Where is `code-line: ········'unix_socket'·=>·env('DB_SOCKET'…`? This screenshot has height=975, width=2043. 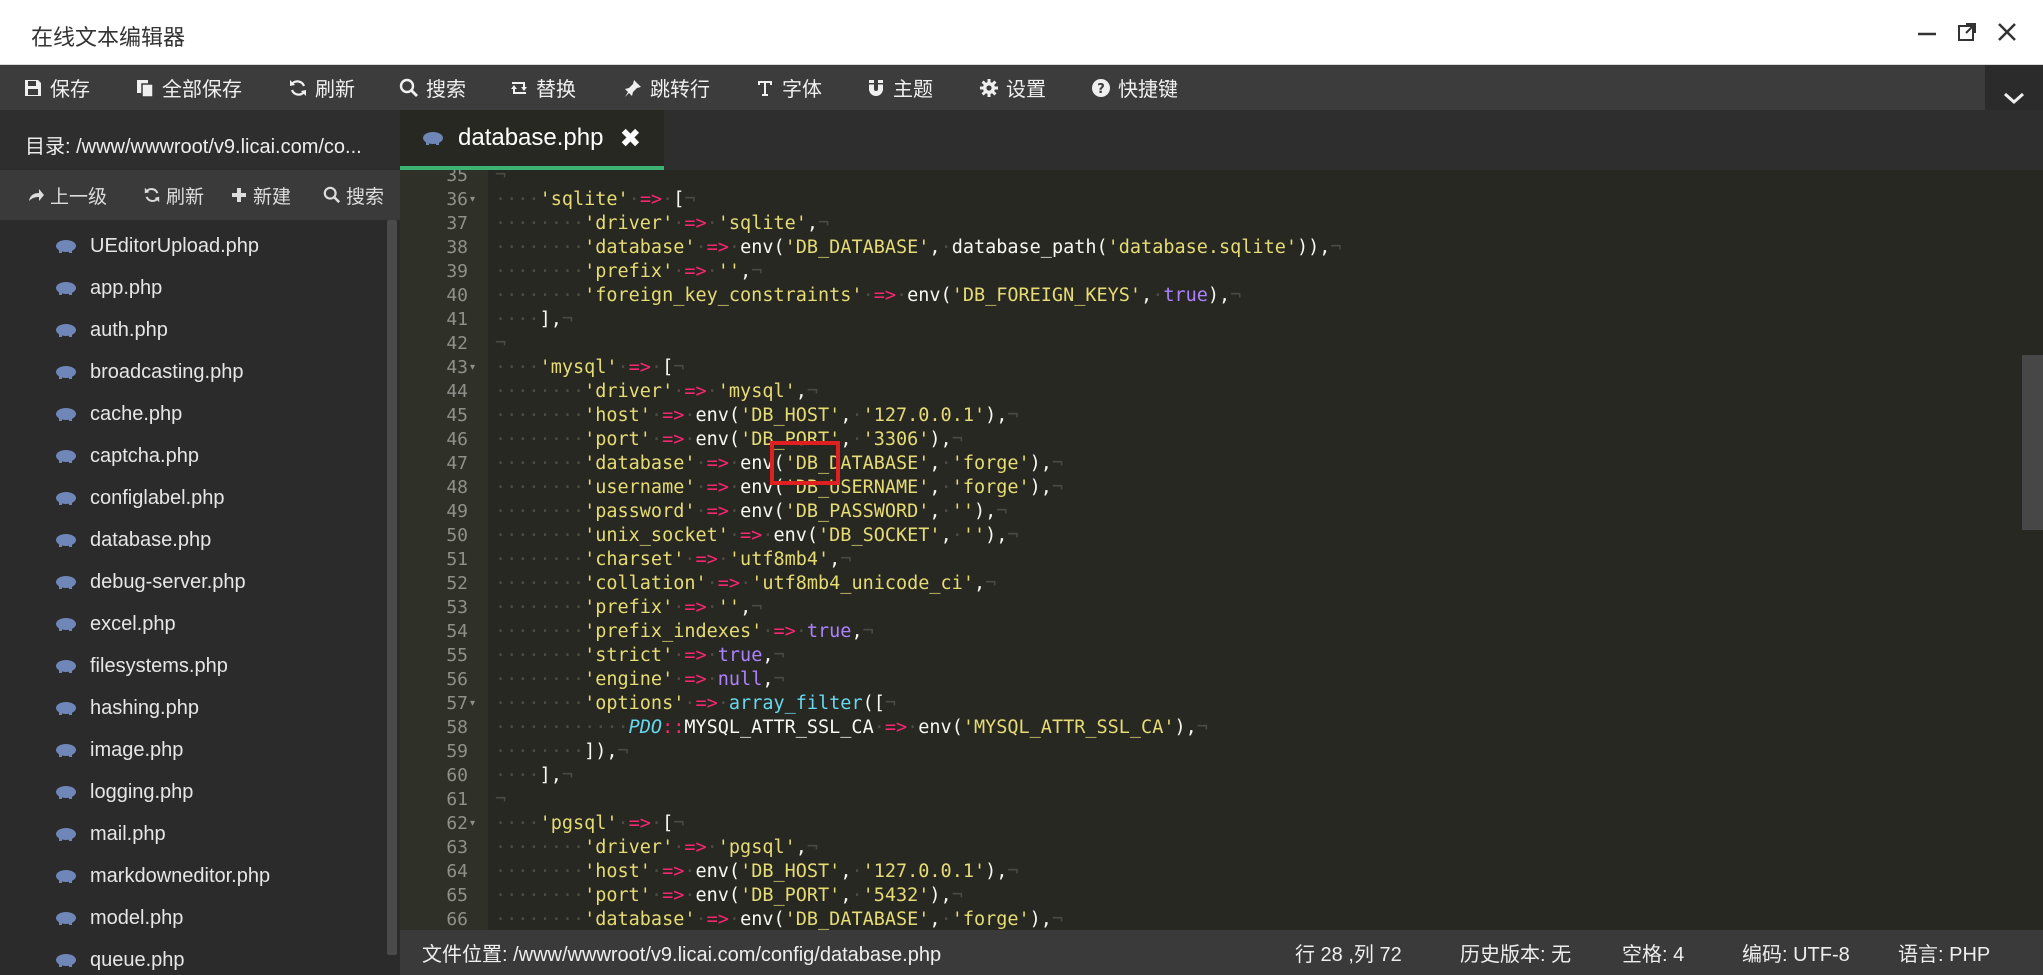 code-line: ········'unix_socket'·=>·env('DB_SOCKET'… is located at coordinates (757, 536).